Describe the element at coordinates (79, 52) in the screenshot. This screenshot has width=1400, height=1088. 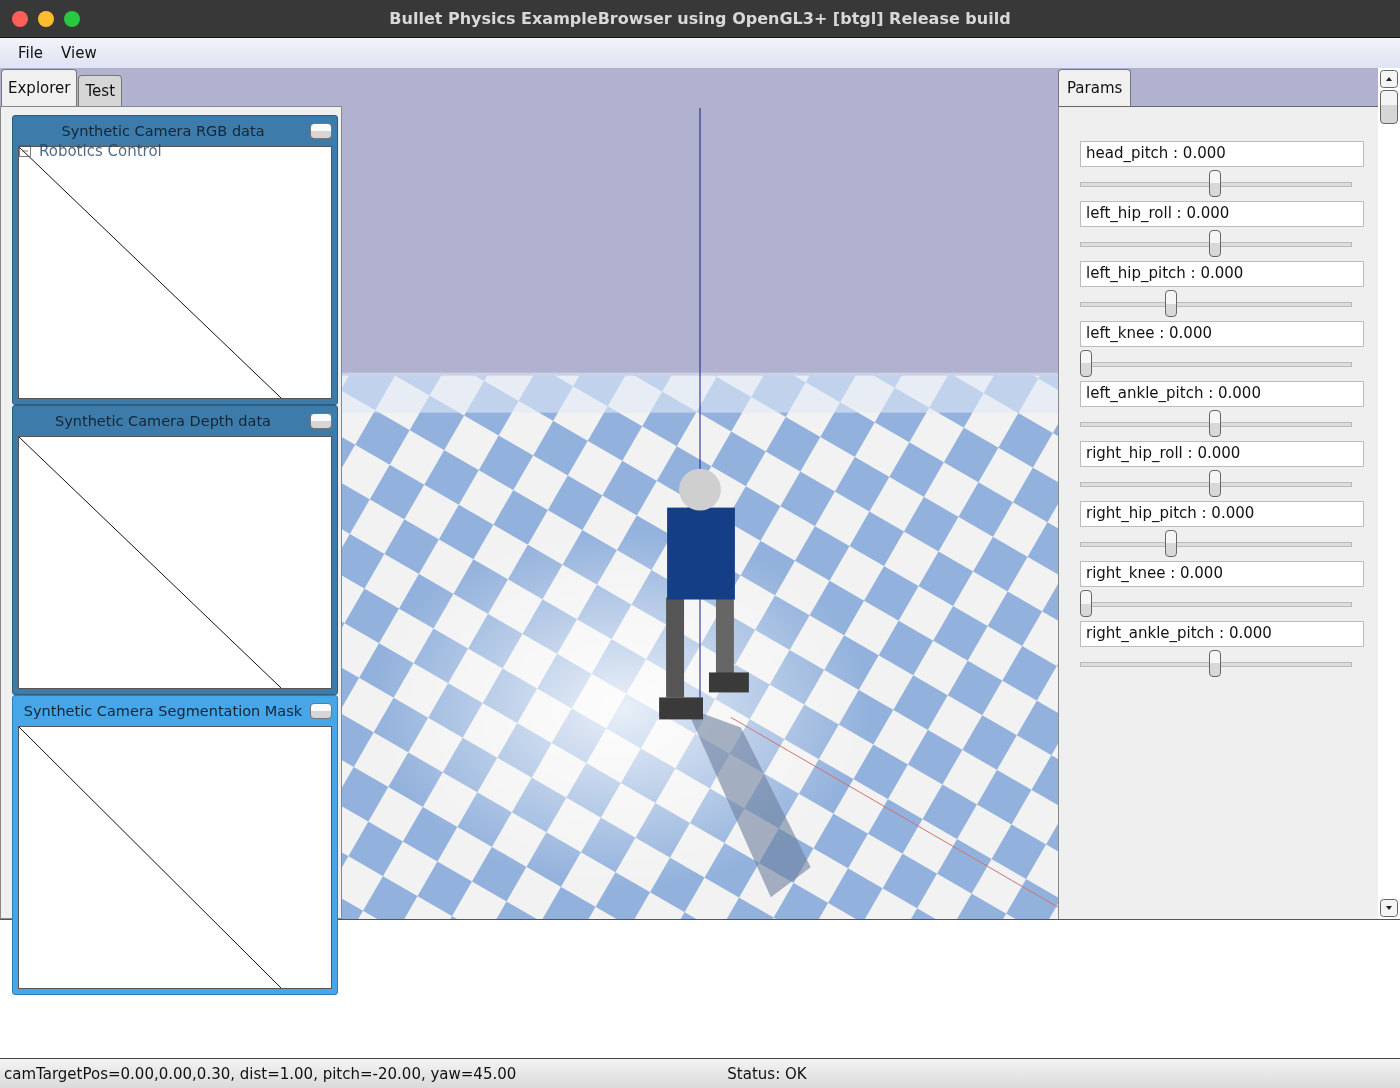
I see `menu-item: View` at that location.